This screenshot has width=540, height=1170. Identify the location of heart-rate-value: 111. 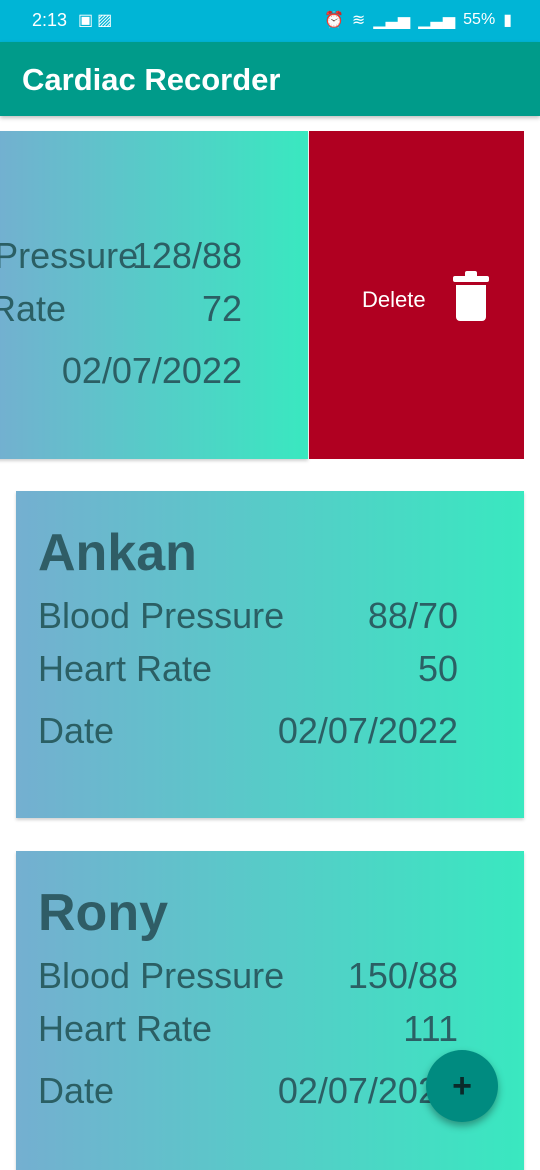
(430, 1028).